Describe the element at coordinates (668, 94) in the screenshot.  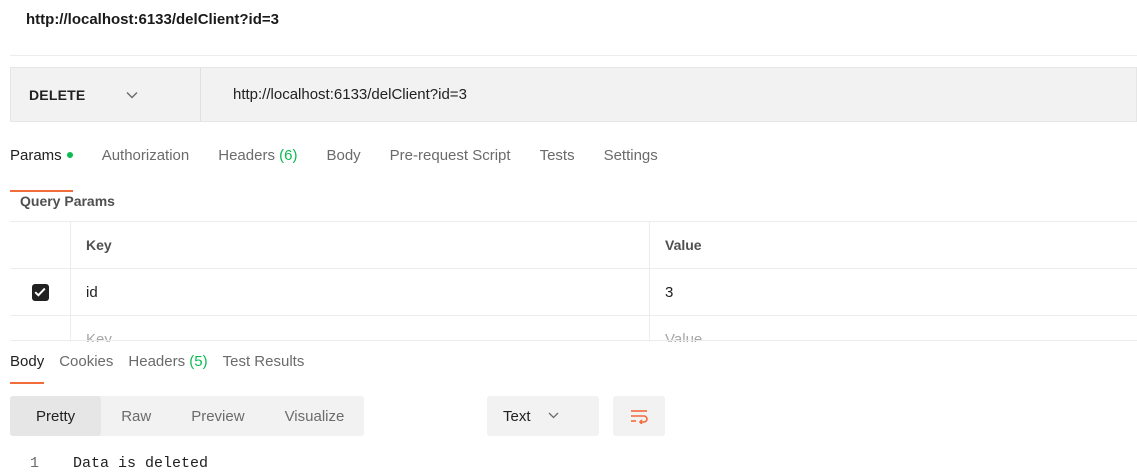
I see `url-input` at that location.